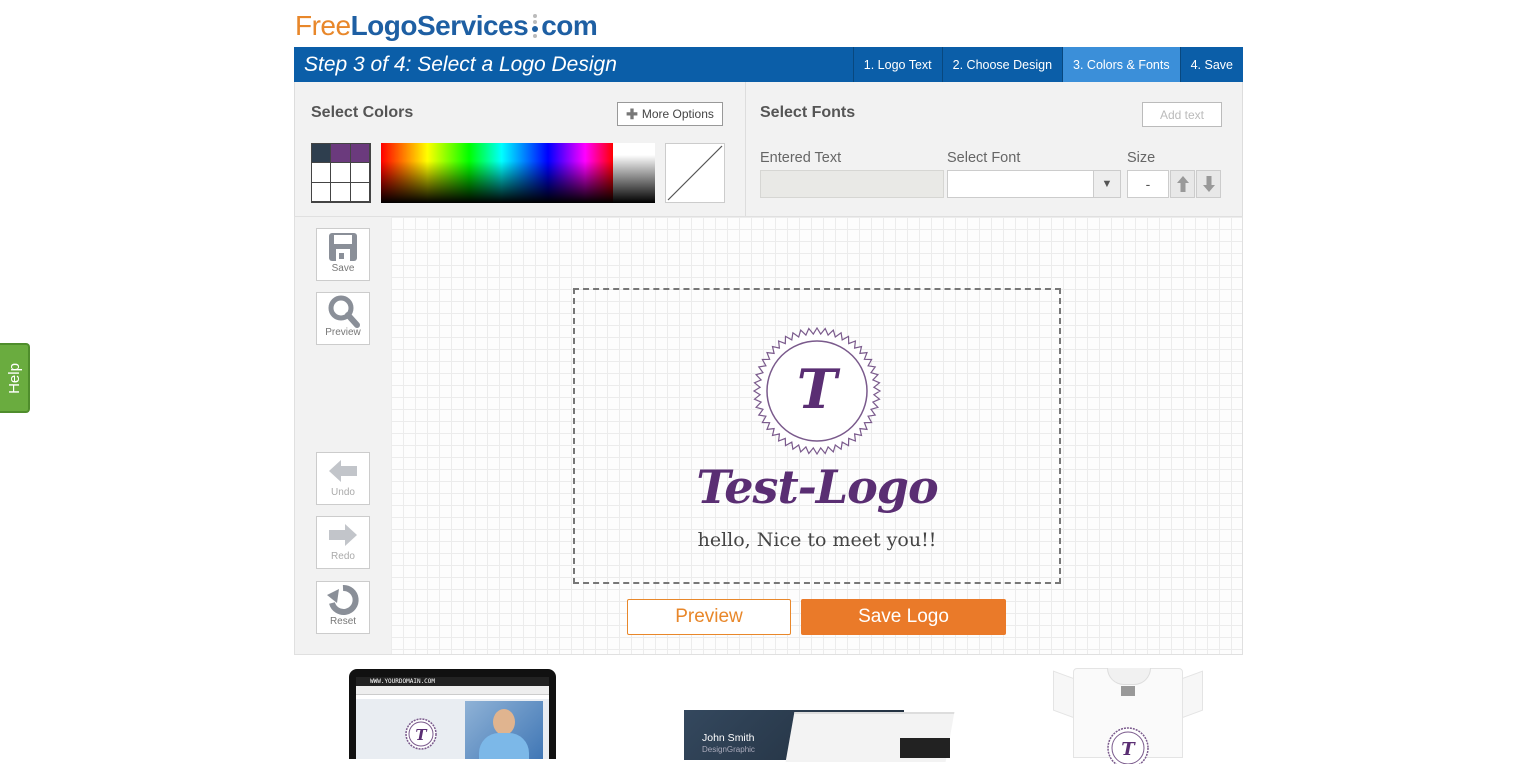 Image resolution: width=1536 pixels, height=769 pixels. I want to click on editor-toolbar: Save Preview Undo Redo Reset, so click(343, 435).